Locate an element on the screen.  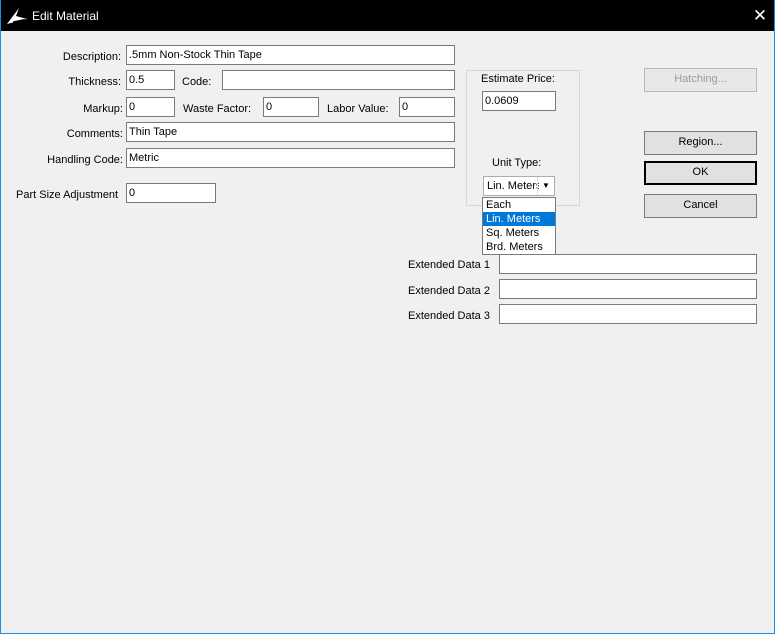
unit-option-lin-meters: Lin. Meters is located at coordinates (519, 219).